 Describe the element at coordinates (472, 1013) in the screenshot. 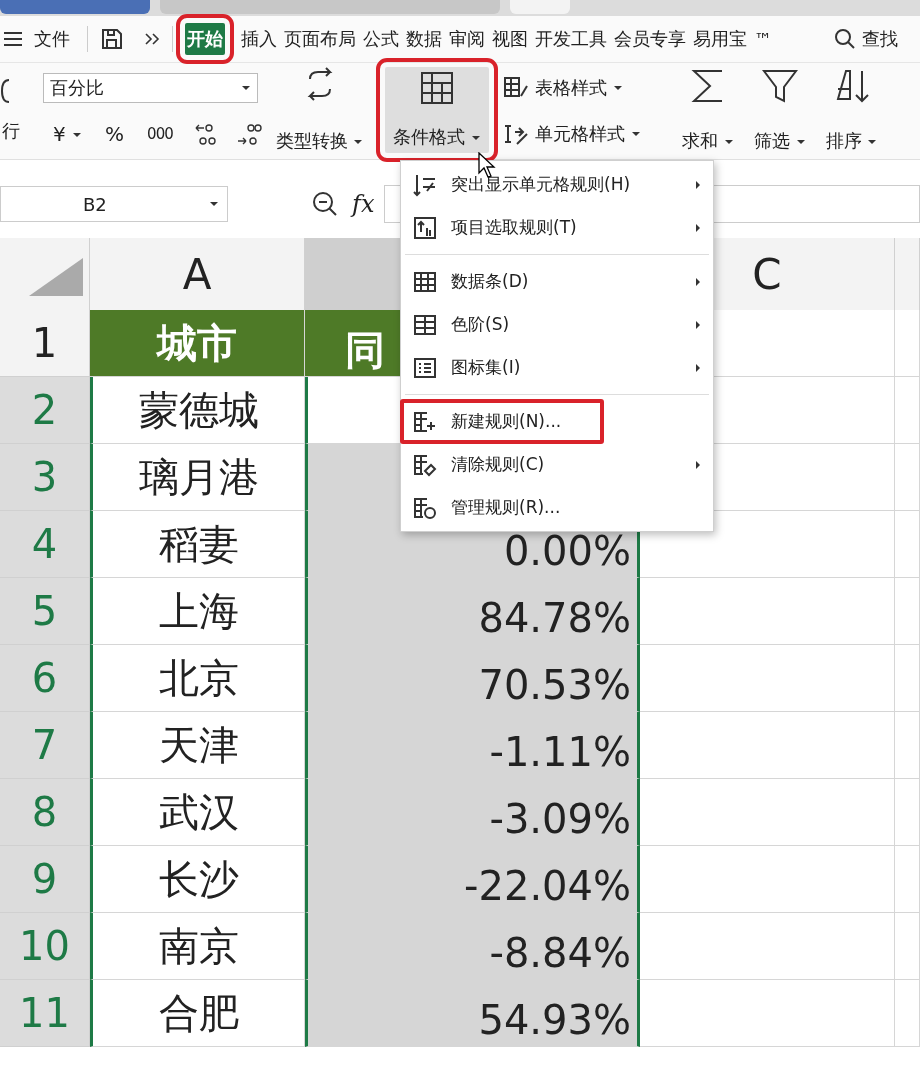

I see `table-cell: 54.93%` at that location.